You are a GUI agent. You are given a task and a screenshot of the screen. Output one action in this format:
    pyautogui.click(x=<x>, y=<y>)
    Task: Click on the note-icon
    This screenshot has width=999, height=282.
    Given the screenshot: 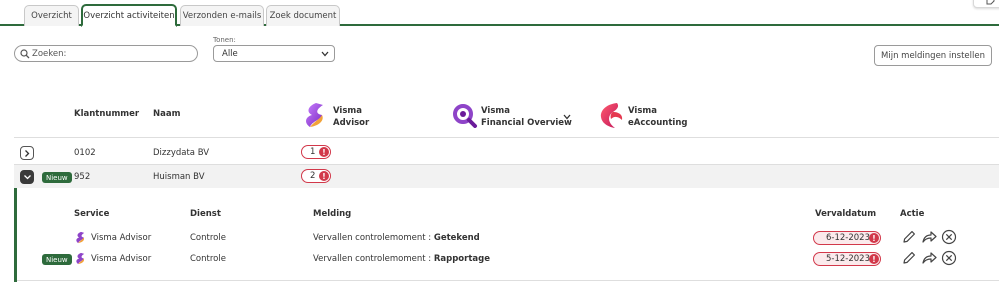 What is the action you would take?
    pyautogui.click(x=990, y=2)
    